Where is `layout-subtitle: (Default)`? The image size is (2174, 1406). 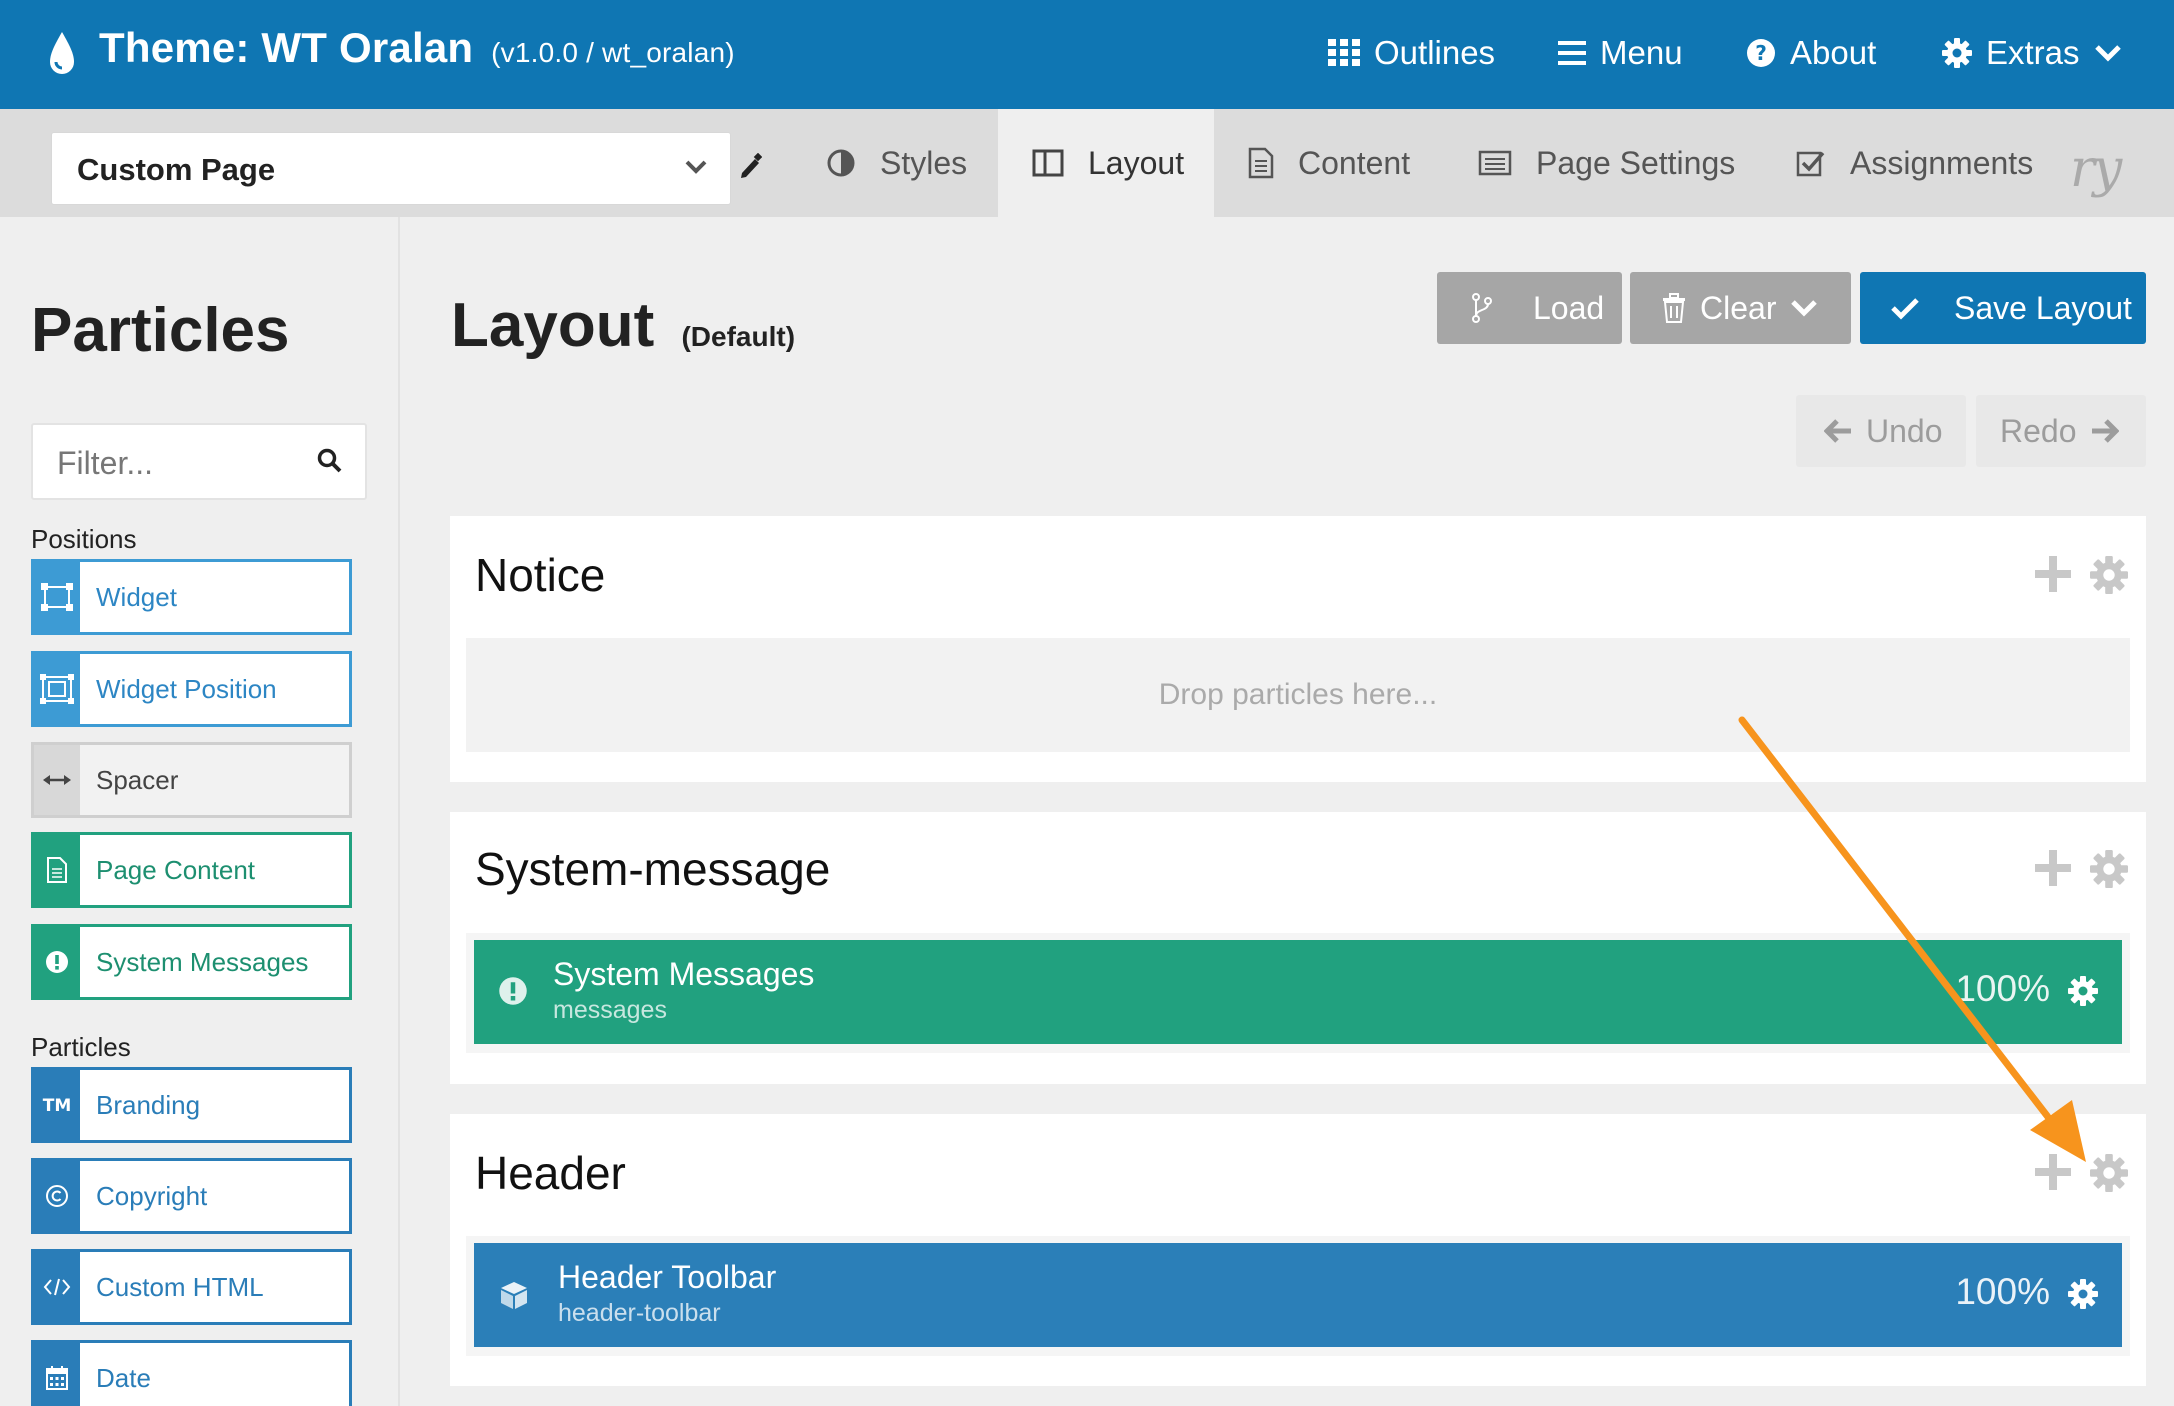 layout-subtitle: (Default) is located at coordinates (738, 336).